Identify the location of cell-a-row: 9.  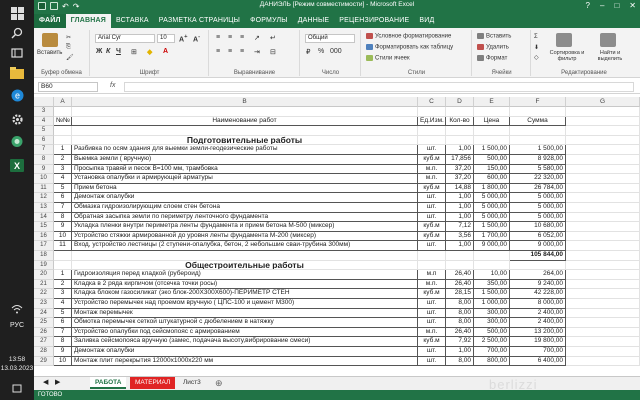
(63, 227).